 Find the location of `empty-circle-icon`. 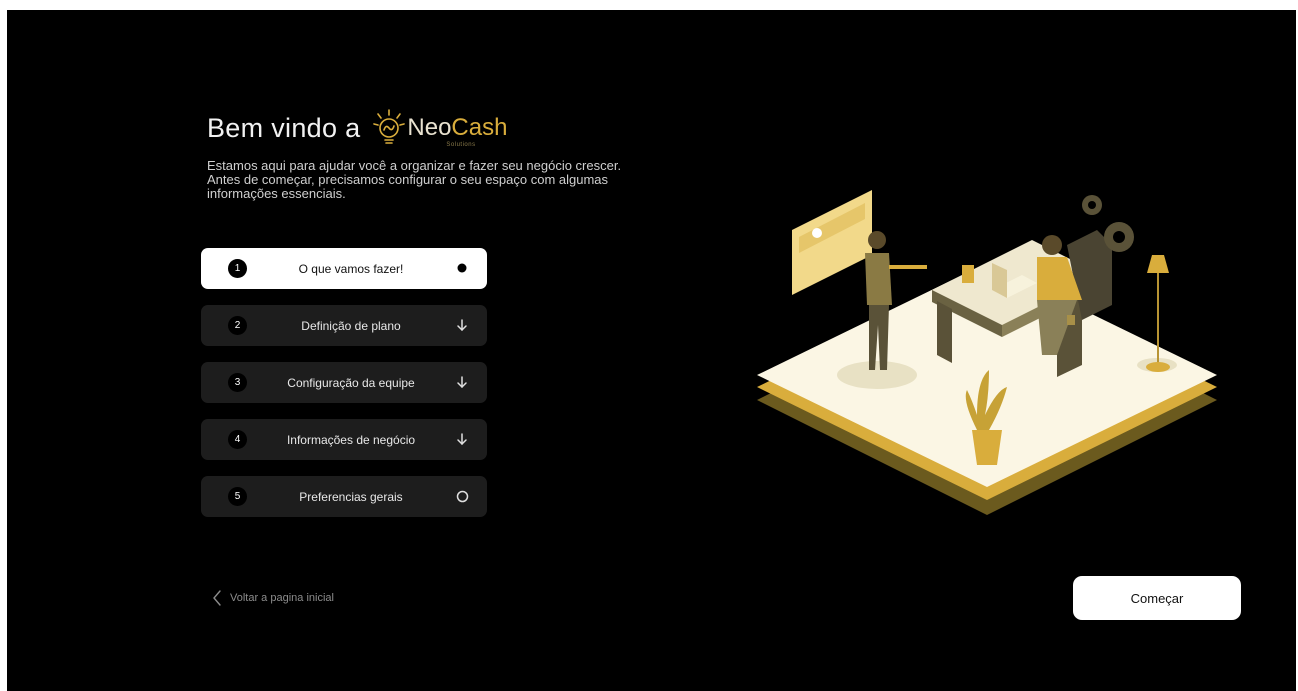

empty-circle-icon is located at coordinates (462, 496).